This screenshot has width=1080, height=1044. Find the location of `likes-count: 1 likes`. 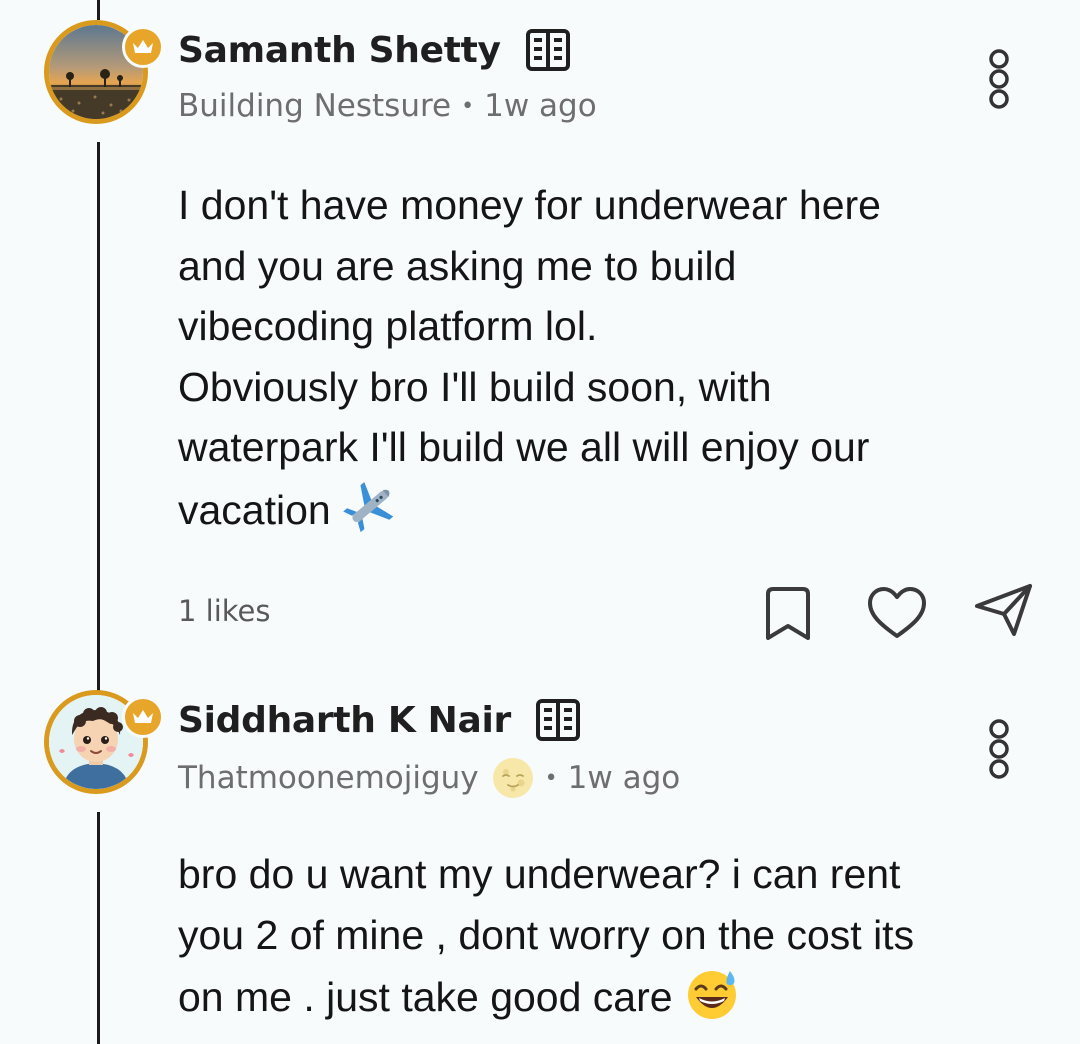

likes-count: 1 likes is located at coordinates (224, 611).